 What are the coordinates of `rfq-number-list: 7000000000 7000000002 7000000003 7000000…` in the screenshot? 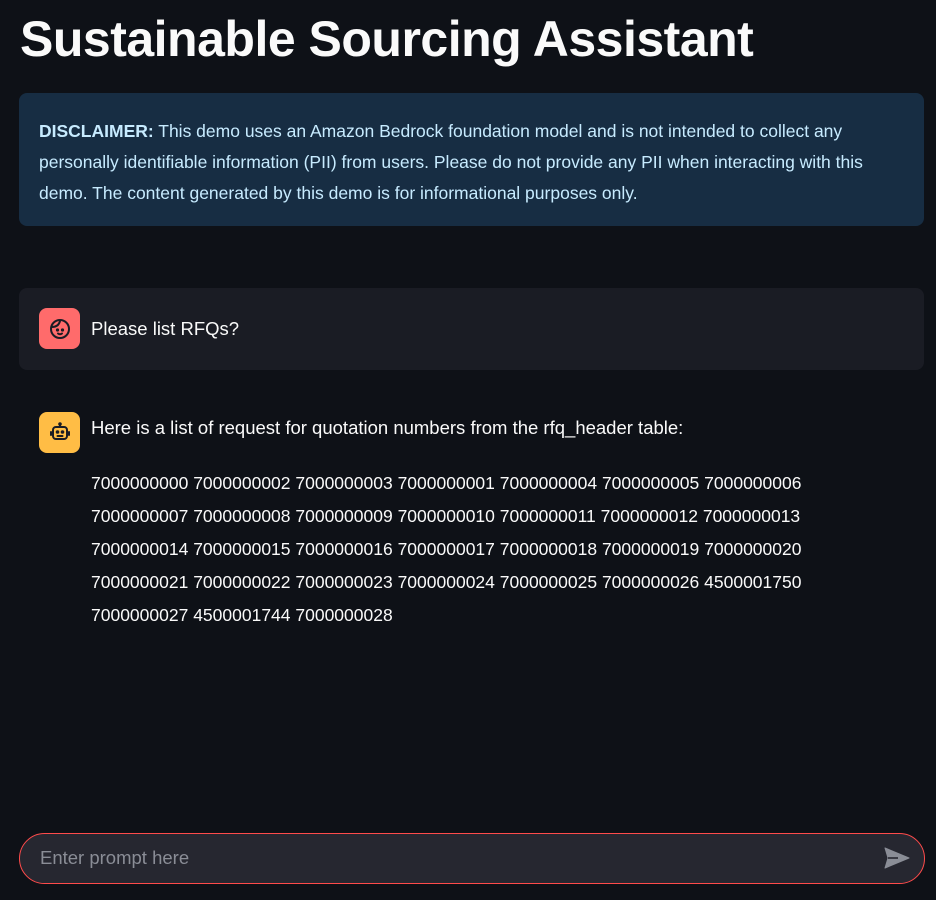 It's located at (471, 549).